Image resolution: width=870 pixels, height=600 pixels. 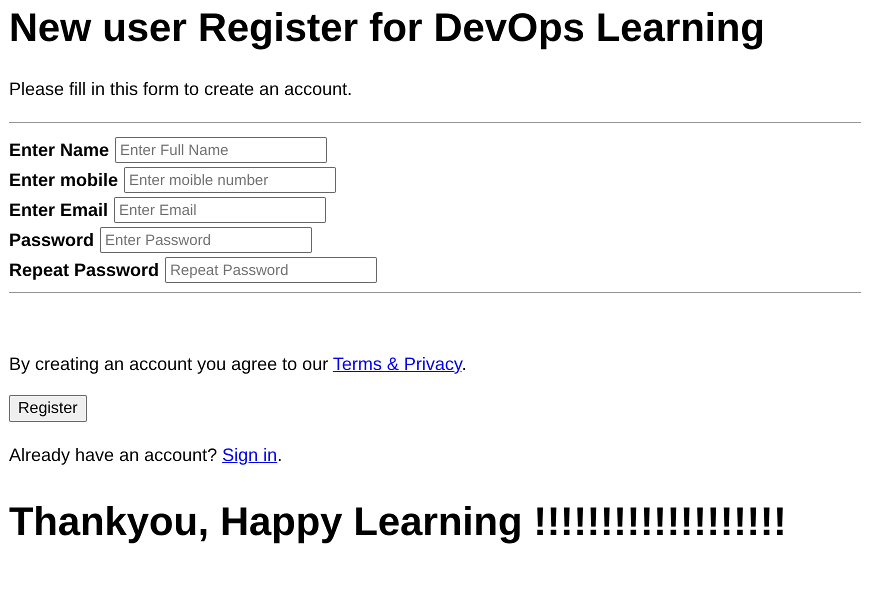 What do you see at coordinates (84, 270) in the screenshot?
I see `field-label: Repeat Password` at bounding box center [84, 270].